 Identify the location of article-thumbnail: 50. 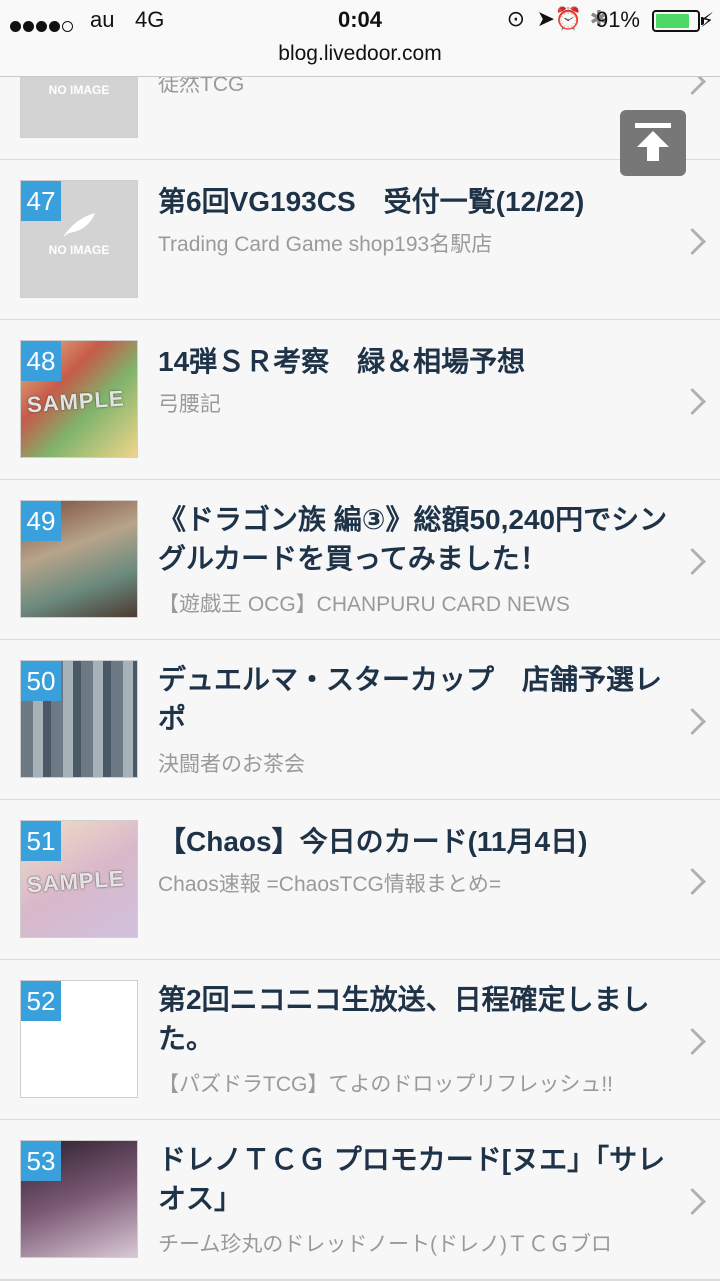
(79, 719).